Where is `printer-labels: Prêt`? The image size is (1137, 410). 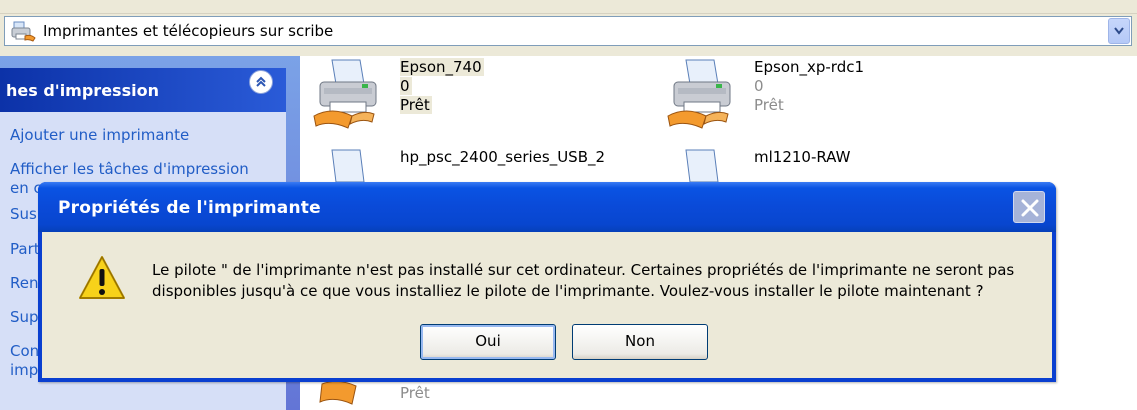
printer-labels: Prêt is located at coordinates (415, 393).